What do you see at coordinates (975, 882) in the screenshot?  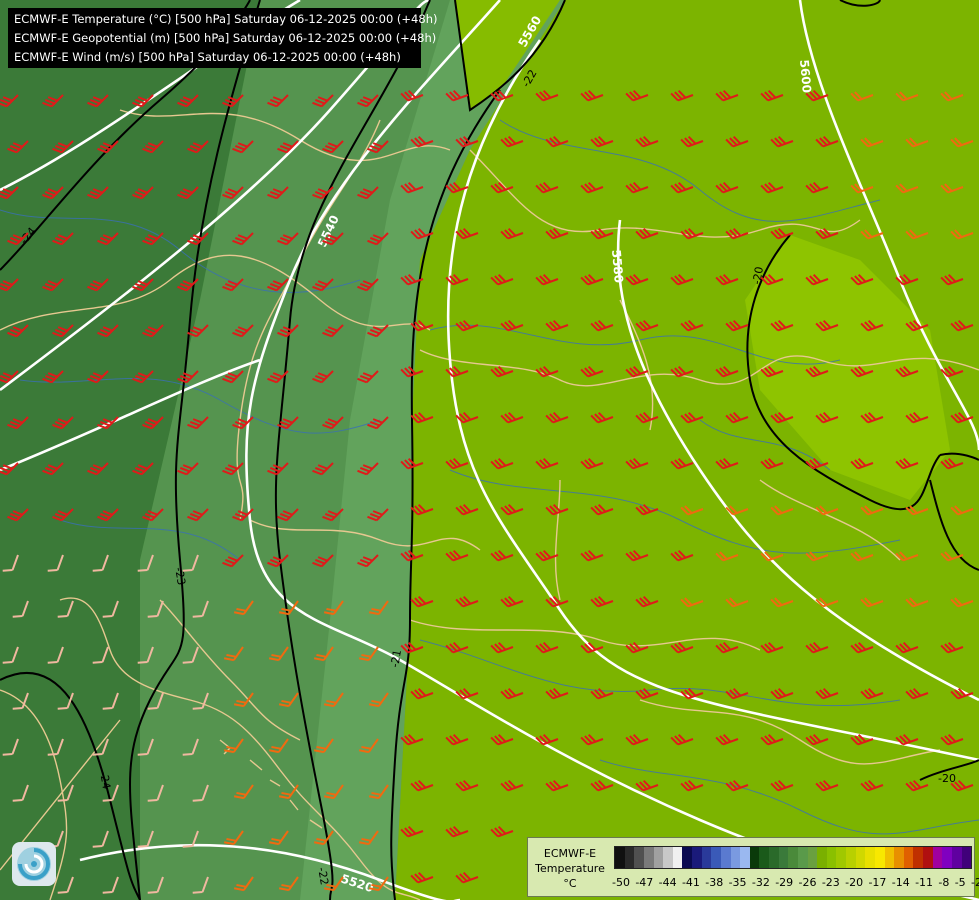 I see `legend-tick: -2` at bounding box center [975, 882].